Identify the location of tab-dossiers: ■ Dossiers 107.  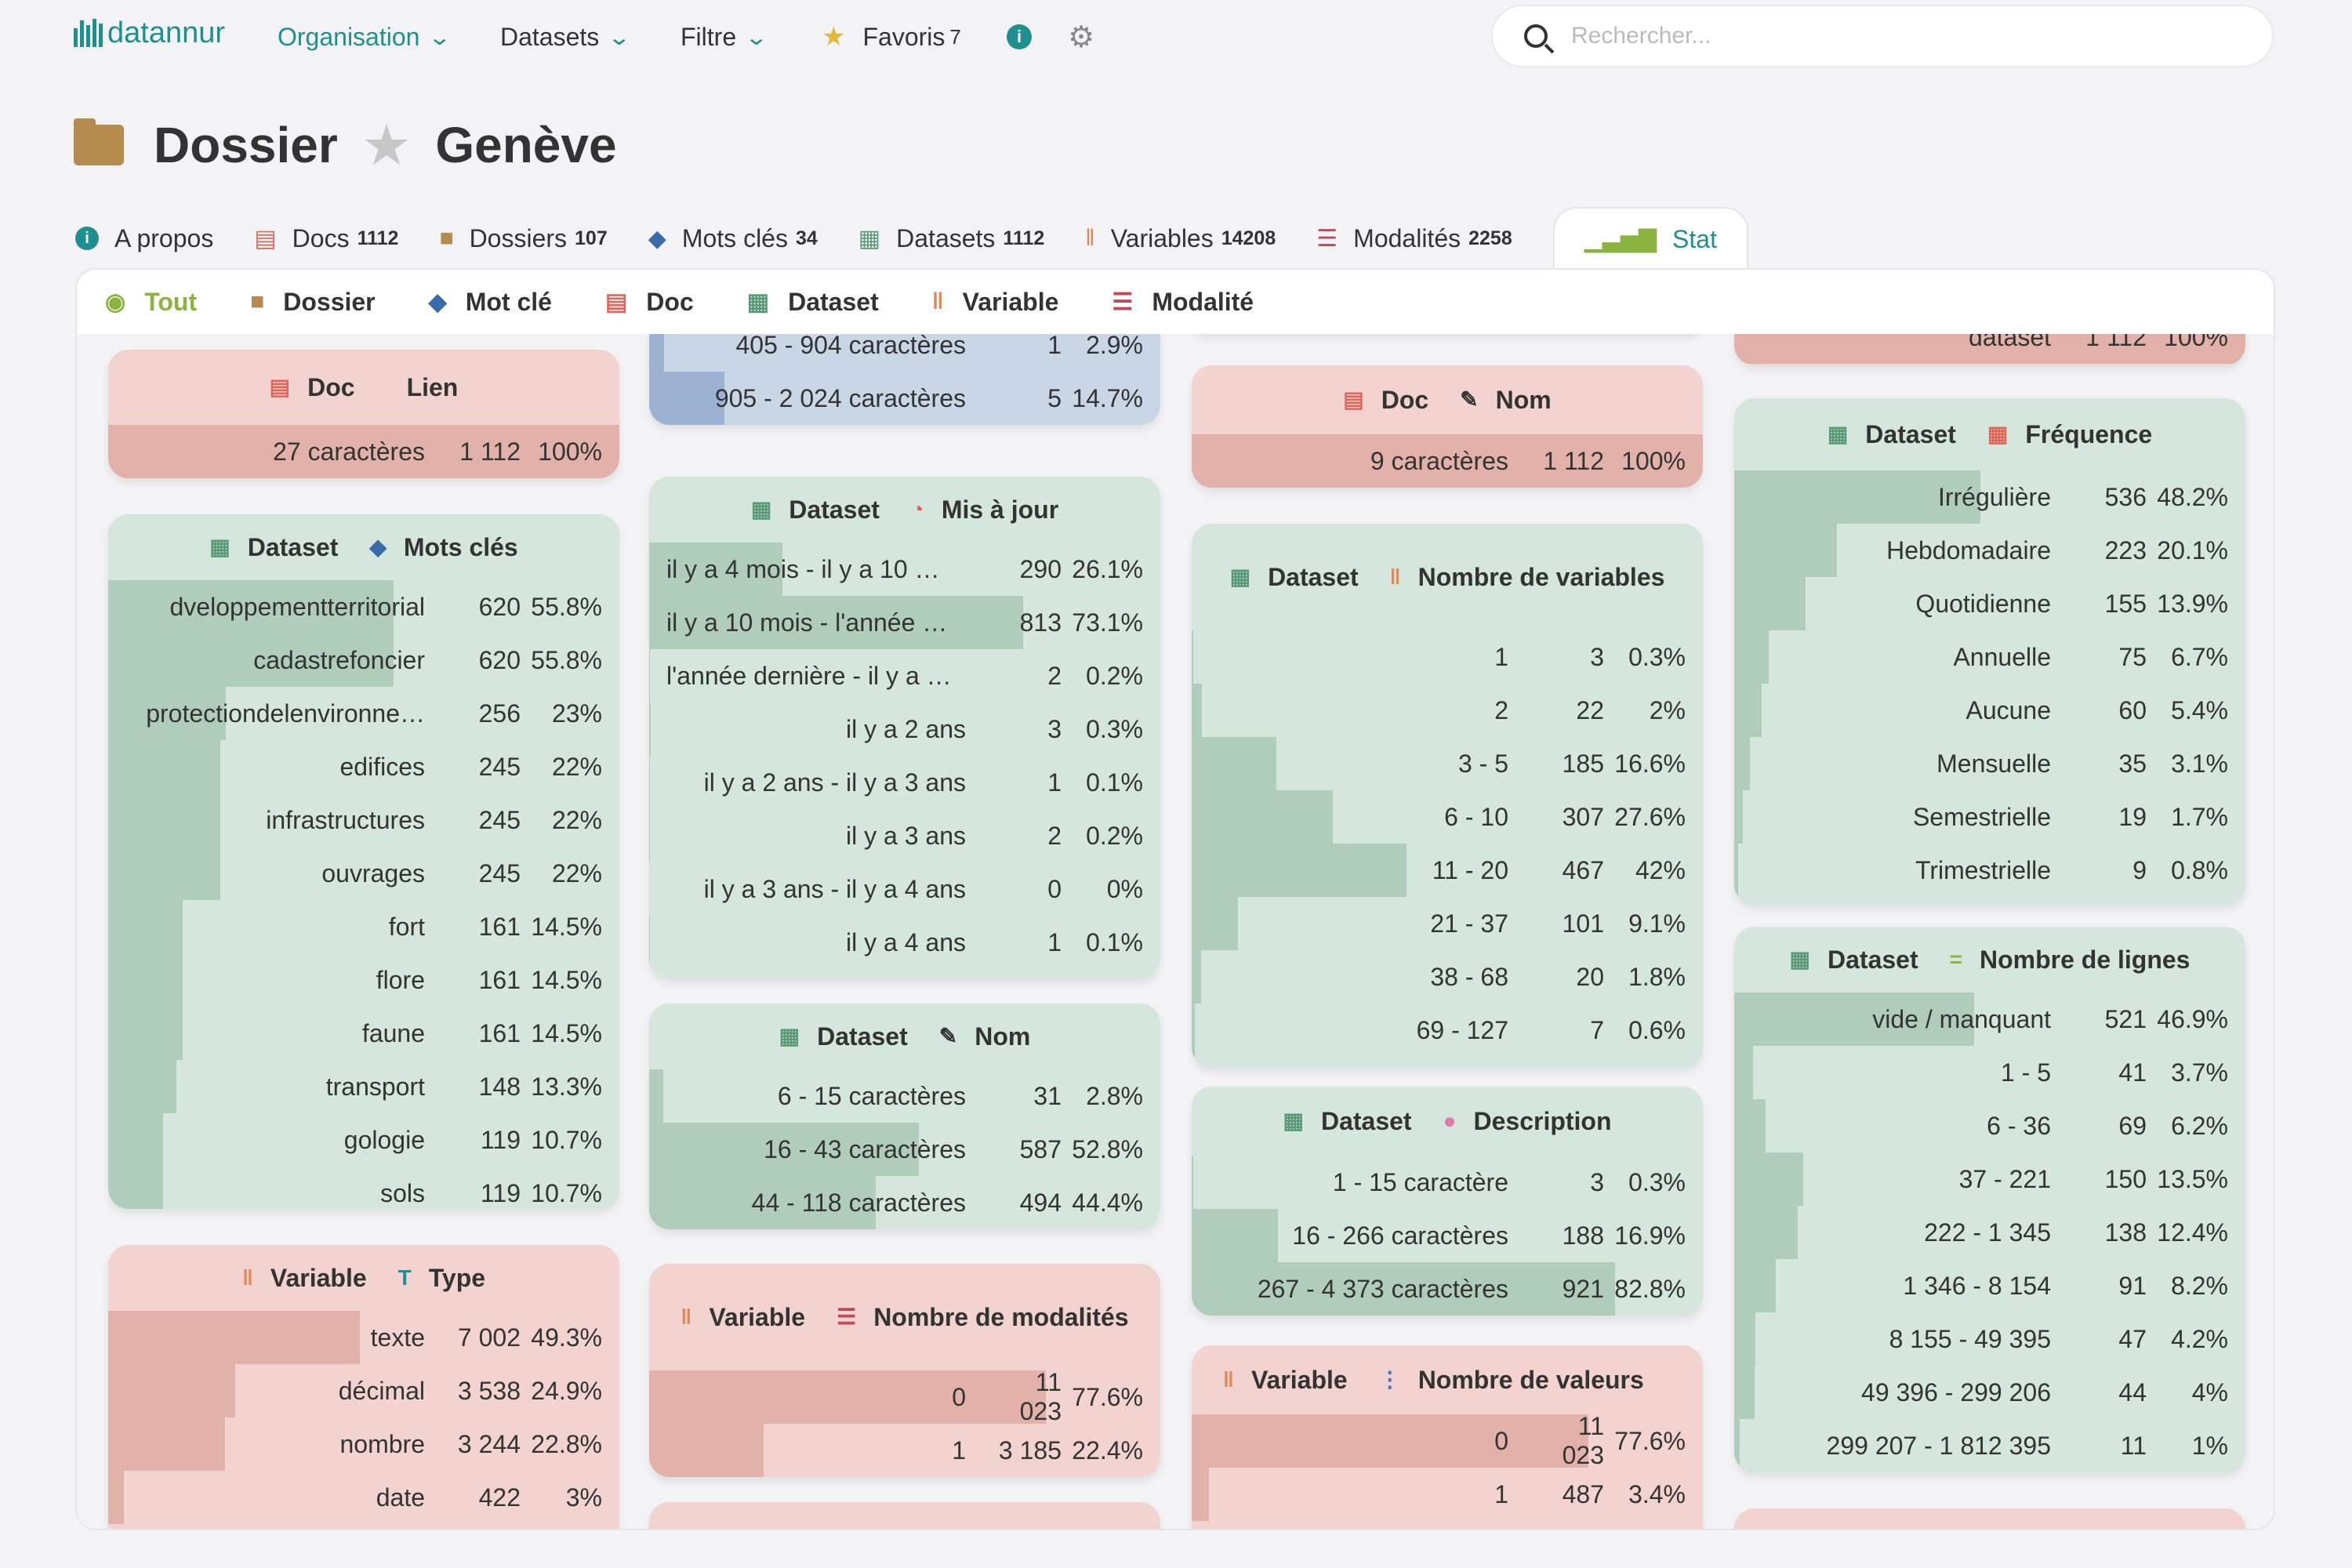
(523, 239).